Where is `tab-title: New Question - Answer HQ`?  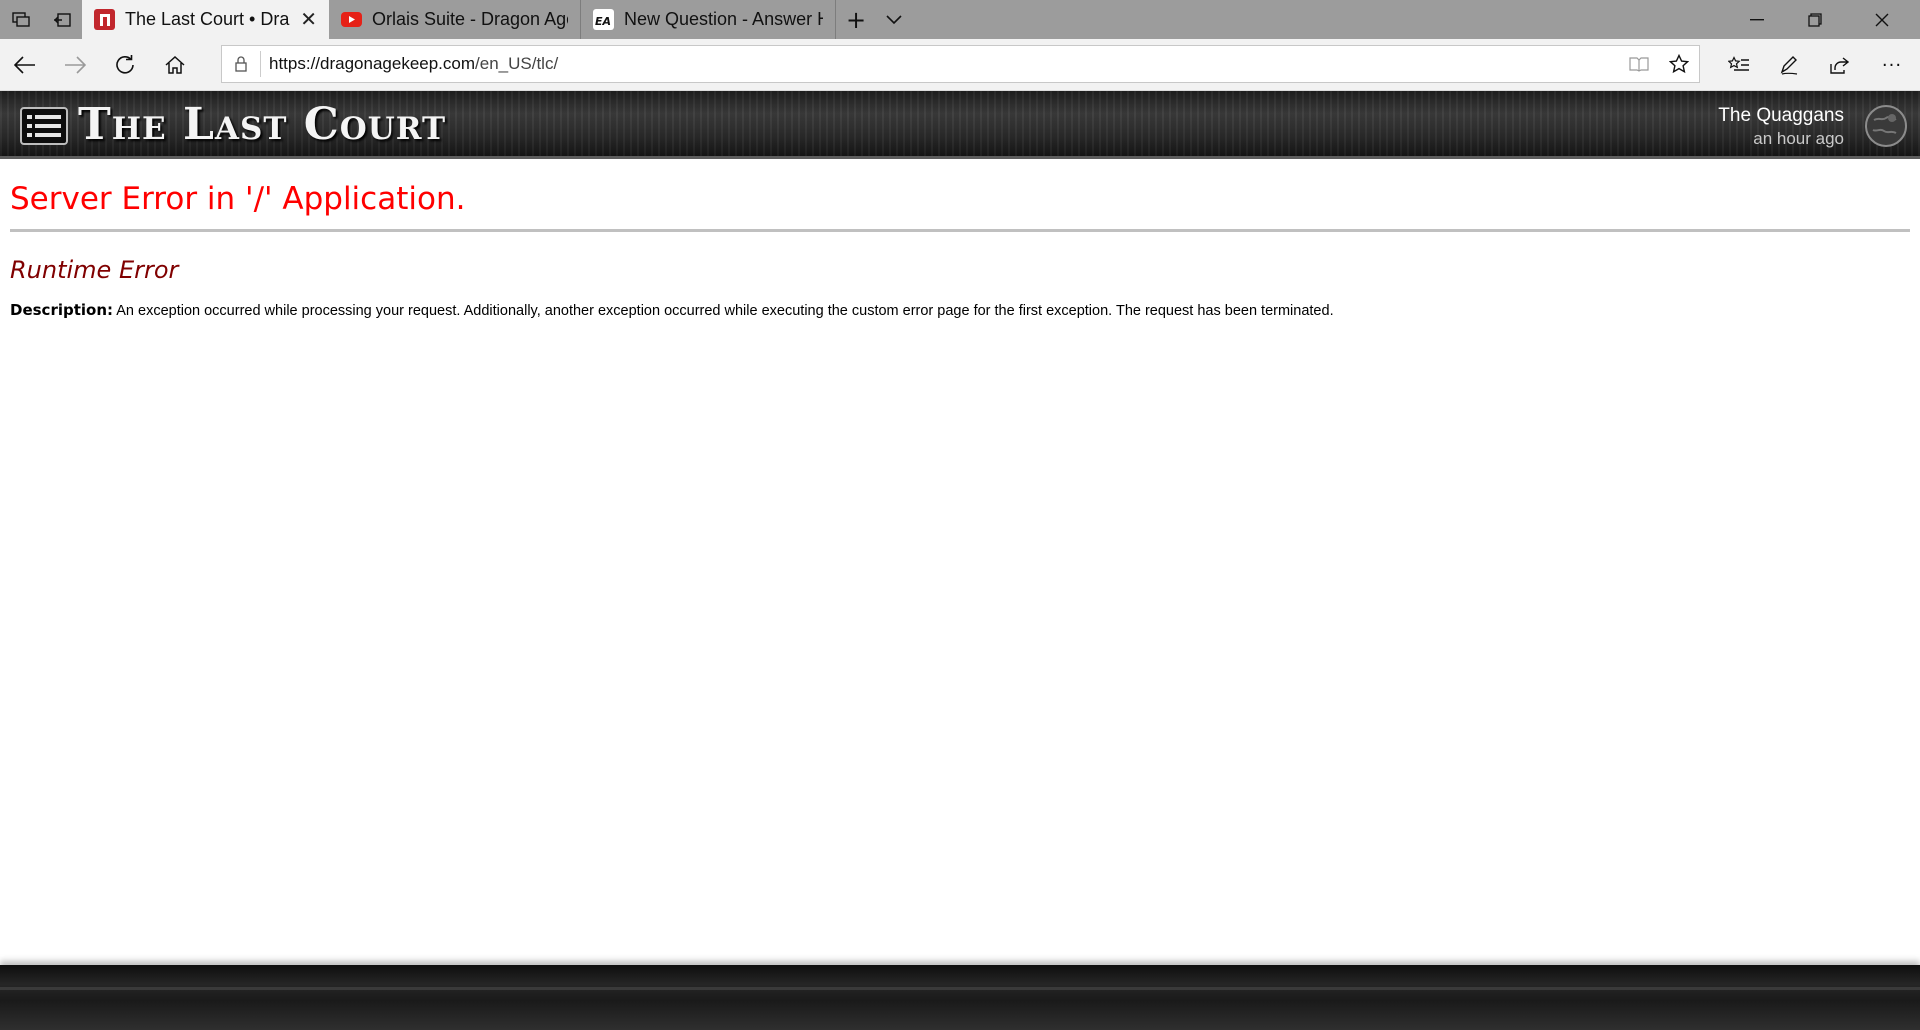 tab-title: New Question - Answer HQ is located at coordinates (723, 19).